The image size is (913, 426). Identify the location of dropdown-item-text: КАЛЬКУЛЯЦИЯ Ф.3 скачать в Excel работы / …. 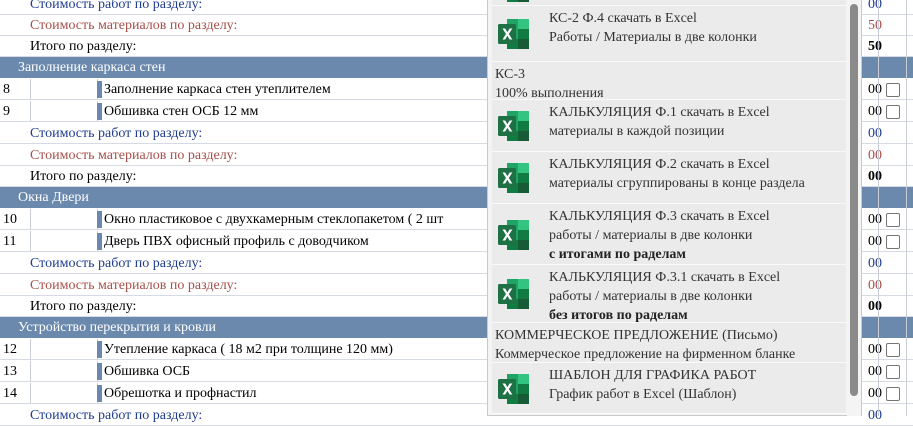
(659, 235).